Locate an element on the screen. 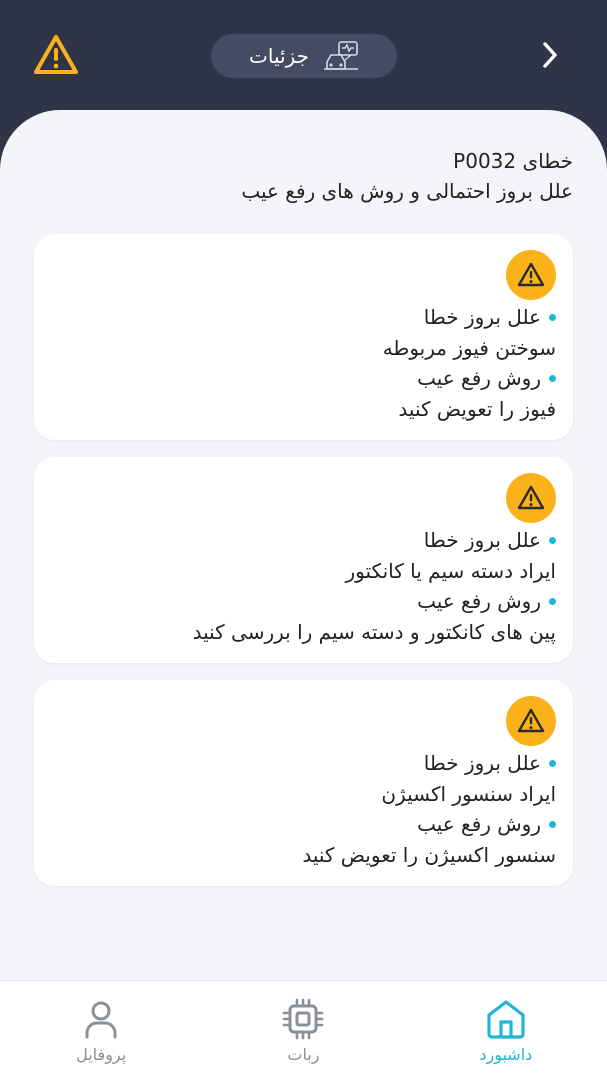 Image resolution: width=607 pixels, height=1080 pixels. nav-robot-label: ربات is located at coordinates (303, 1054).